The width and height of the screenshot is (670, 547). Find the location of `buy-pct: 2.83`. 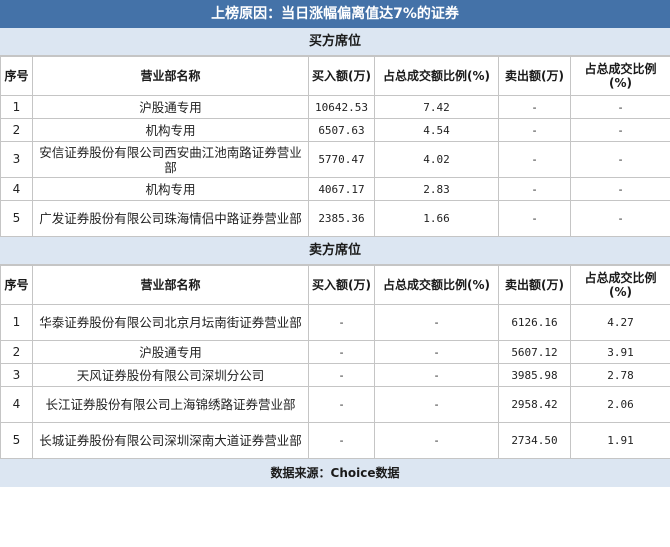

buy-pct: 2.83 is located at coordinates (436, 189).